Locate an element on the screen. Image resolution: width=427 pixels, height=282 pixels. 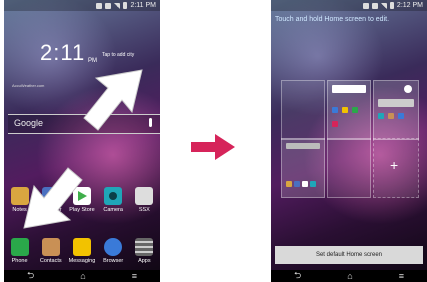
swipe-arrow-bottom is located at coordinates (53, 198).